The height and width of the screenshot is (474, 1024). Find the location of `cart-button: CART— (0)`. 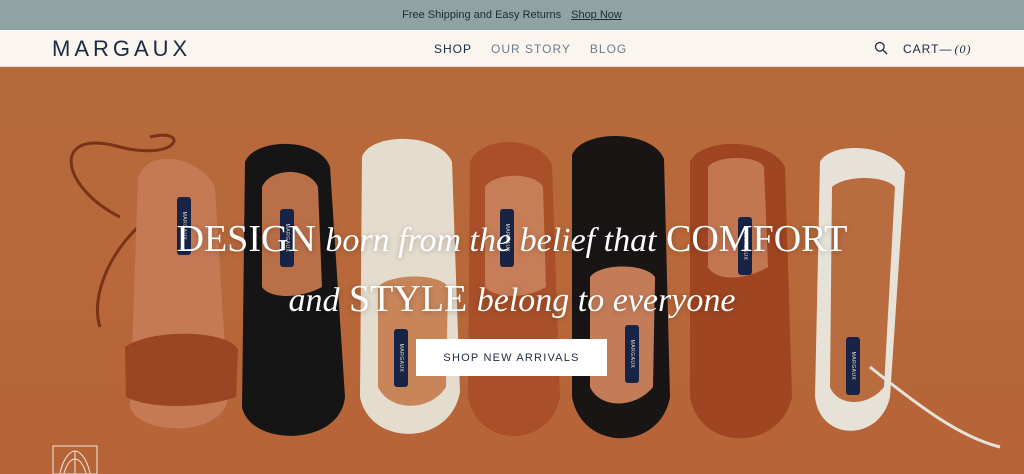

cart-button: CART— (0) is located at coordinates (937, 49).